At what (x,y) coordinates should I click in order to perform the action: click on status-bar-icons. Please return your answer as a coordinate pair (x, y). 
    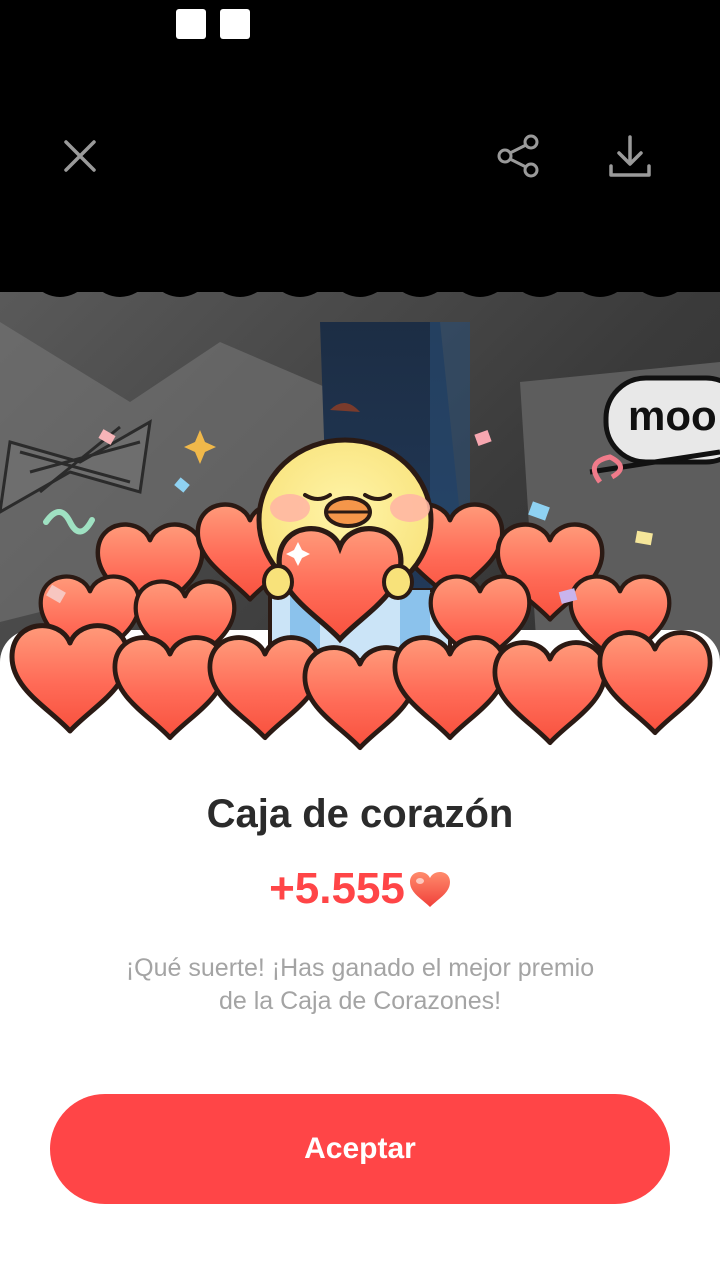
    Looking at the image, I should click on (213, 24).